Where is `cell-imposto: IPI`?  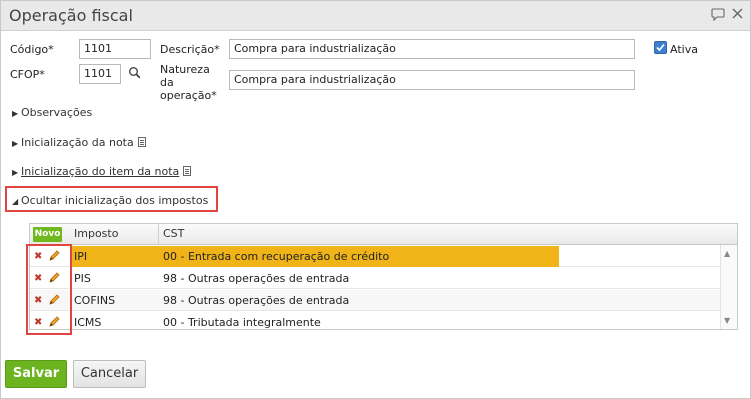 cell-imposto: IPI is located at coordinates (81, 256).